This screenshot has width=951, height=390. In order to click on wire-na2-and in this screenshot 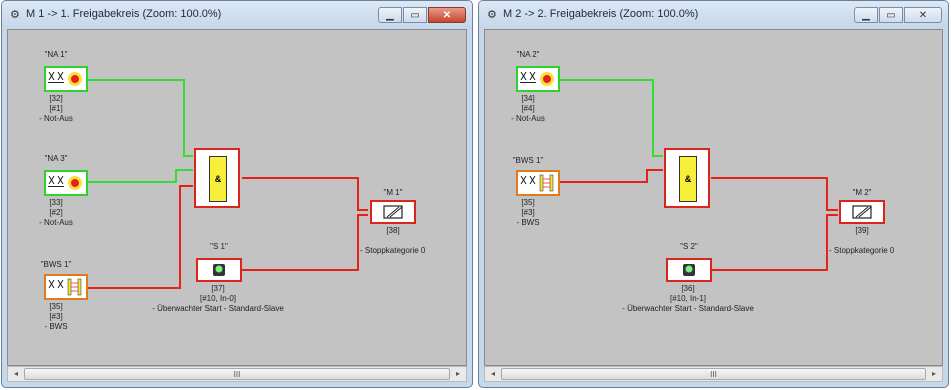, I will do `click(611, 118)`.